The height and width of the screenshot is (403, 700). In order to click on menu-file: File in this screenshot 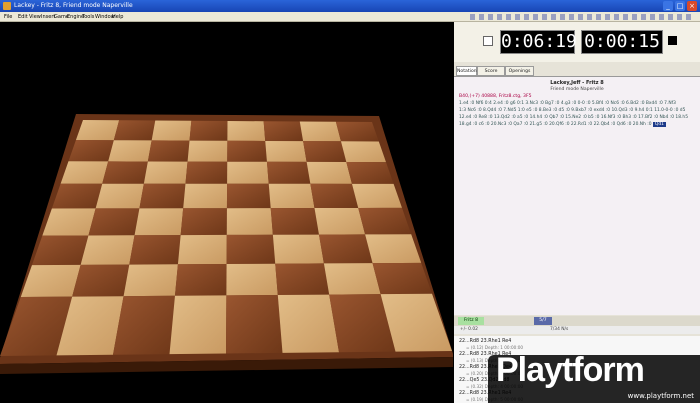, I will do `click(8, 17)`.